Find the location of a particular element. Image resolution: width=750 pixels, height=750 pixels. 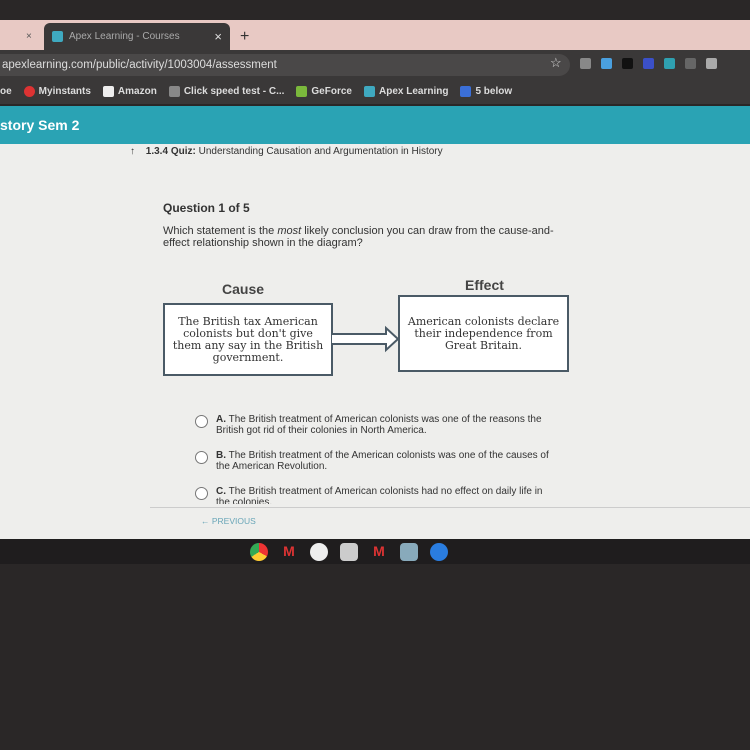

quiz-code: 1.3.4 is located at coordinates (157, 151).